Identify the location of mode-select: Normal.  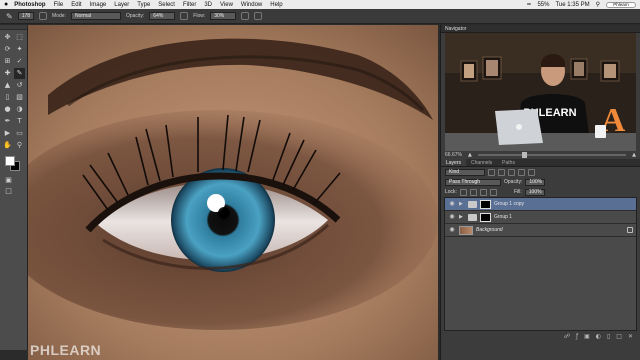
(95, 16).